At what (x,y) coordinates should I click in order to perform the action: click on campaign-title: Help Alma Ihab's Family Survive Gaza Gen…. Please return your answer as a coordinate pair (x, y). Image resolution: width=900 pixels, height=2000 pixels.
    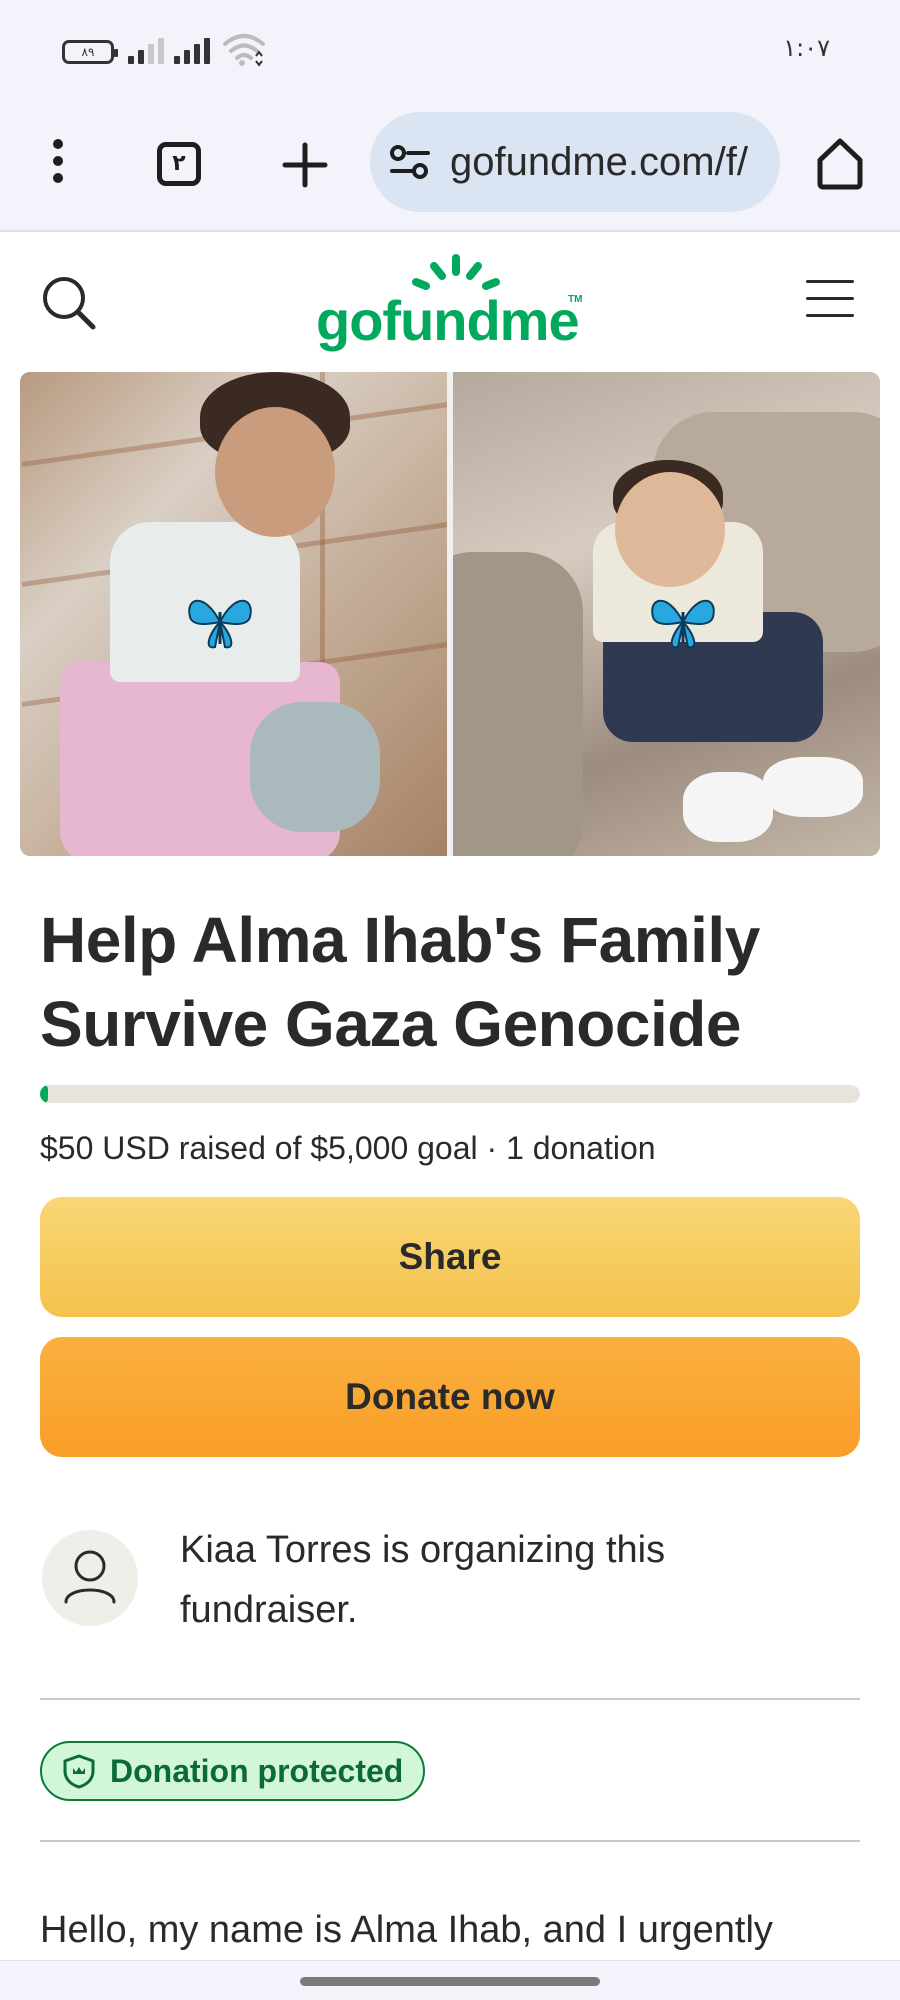
    Looking at the image, I should click on (400, 982).